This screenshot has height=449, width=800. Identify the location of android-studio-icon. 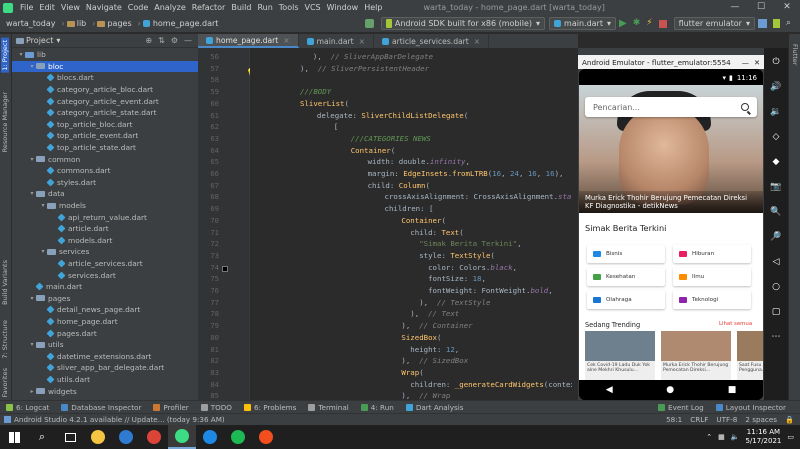
(182, 437).